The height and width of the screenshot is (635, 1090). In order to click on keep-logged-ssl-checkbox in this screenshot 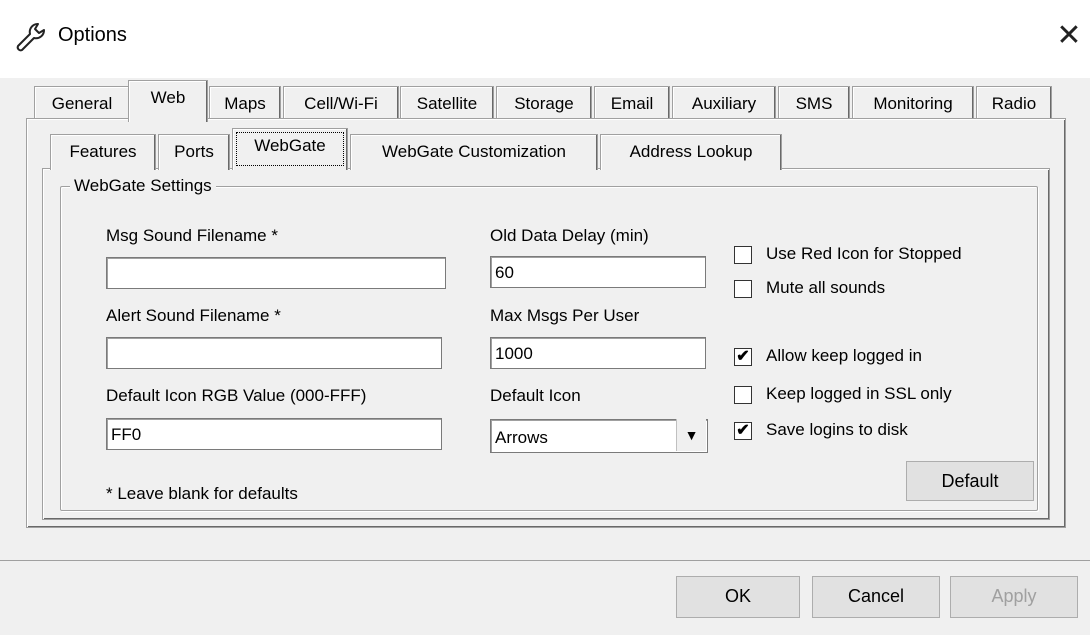, I will do `click(743, 395)`.